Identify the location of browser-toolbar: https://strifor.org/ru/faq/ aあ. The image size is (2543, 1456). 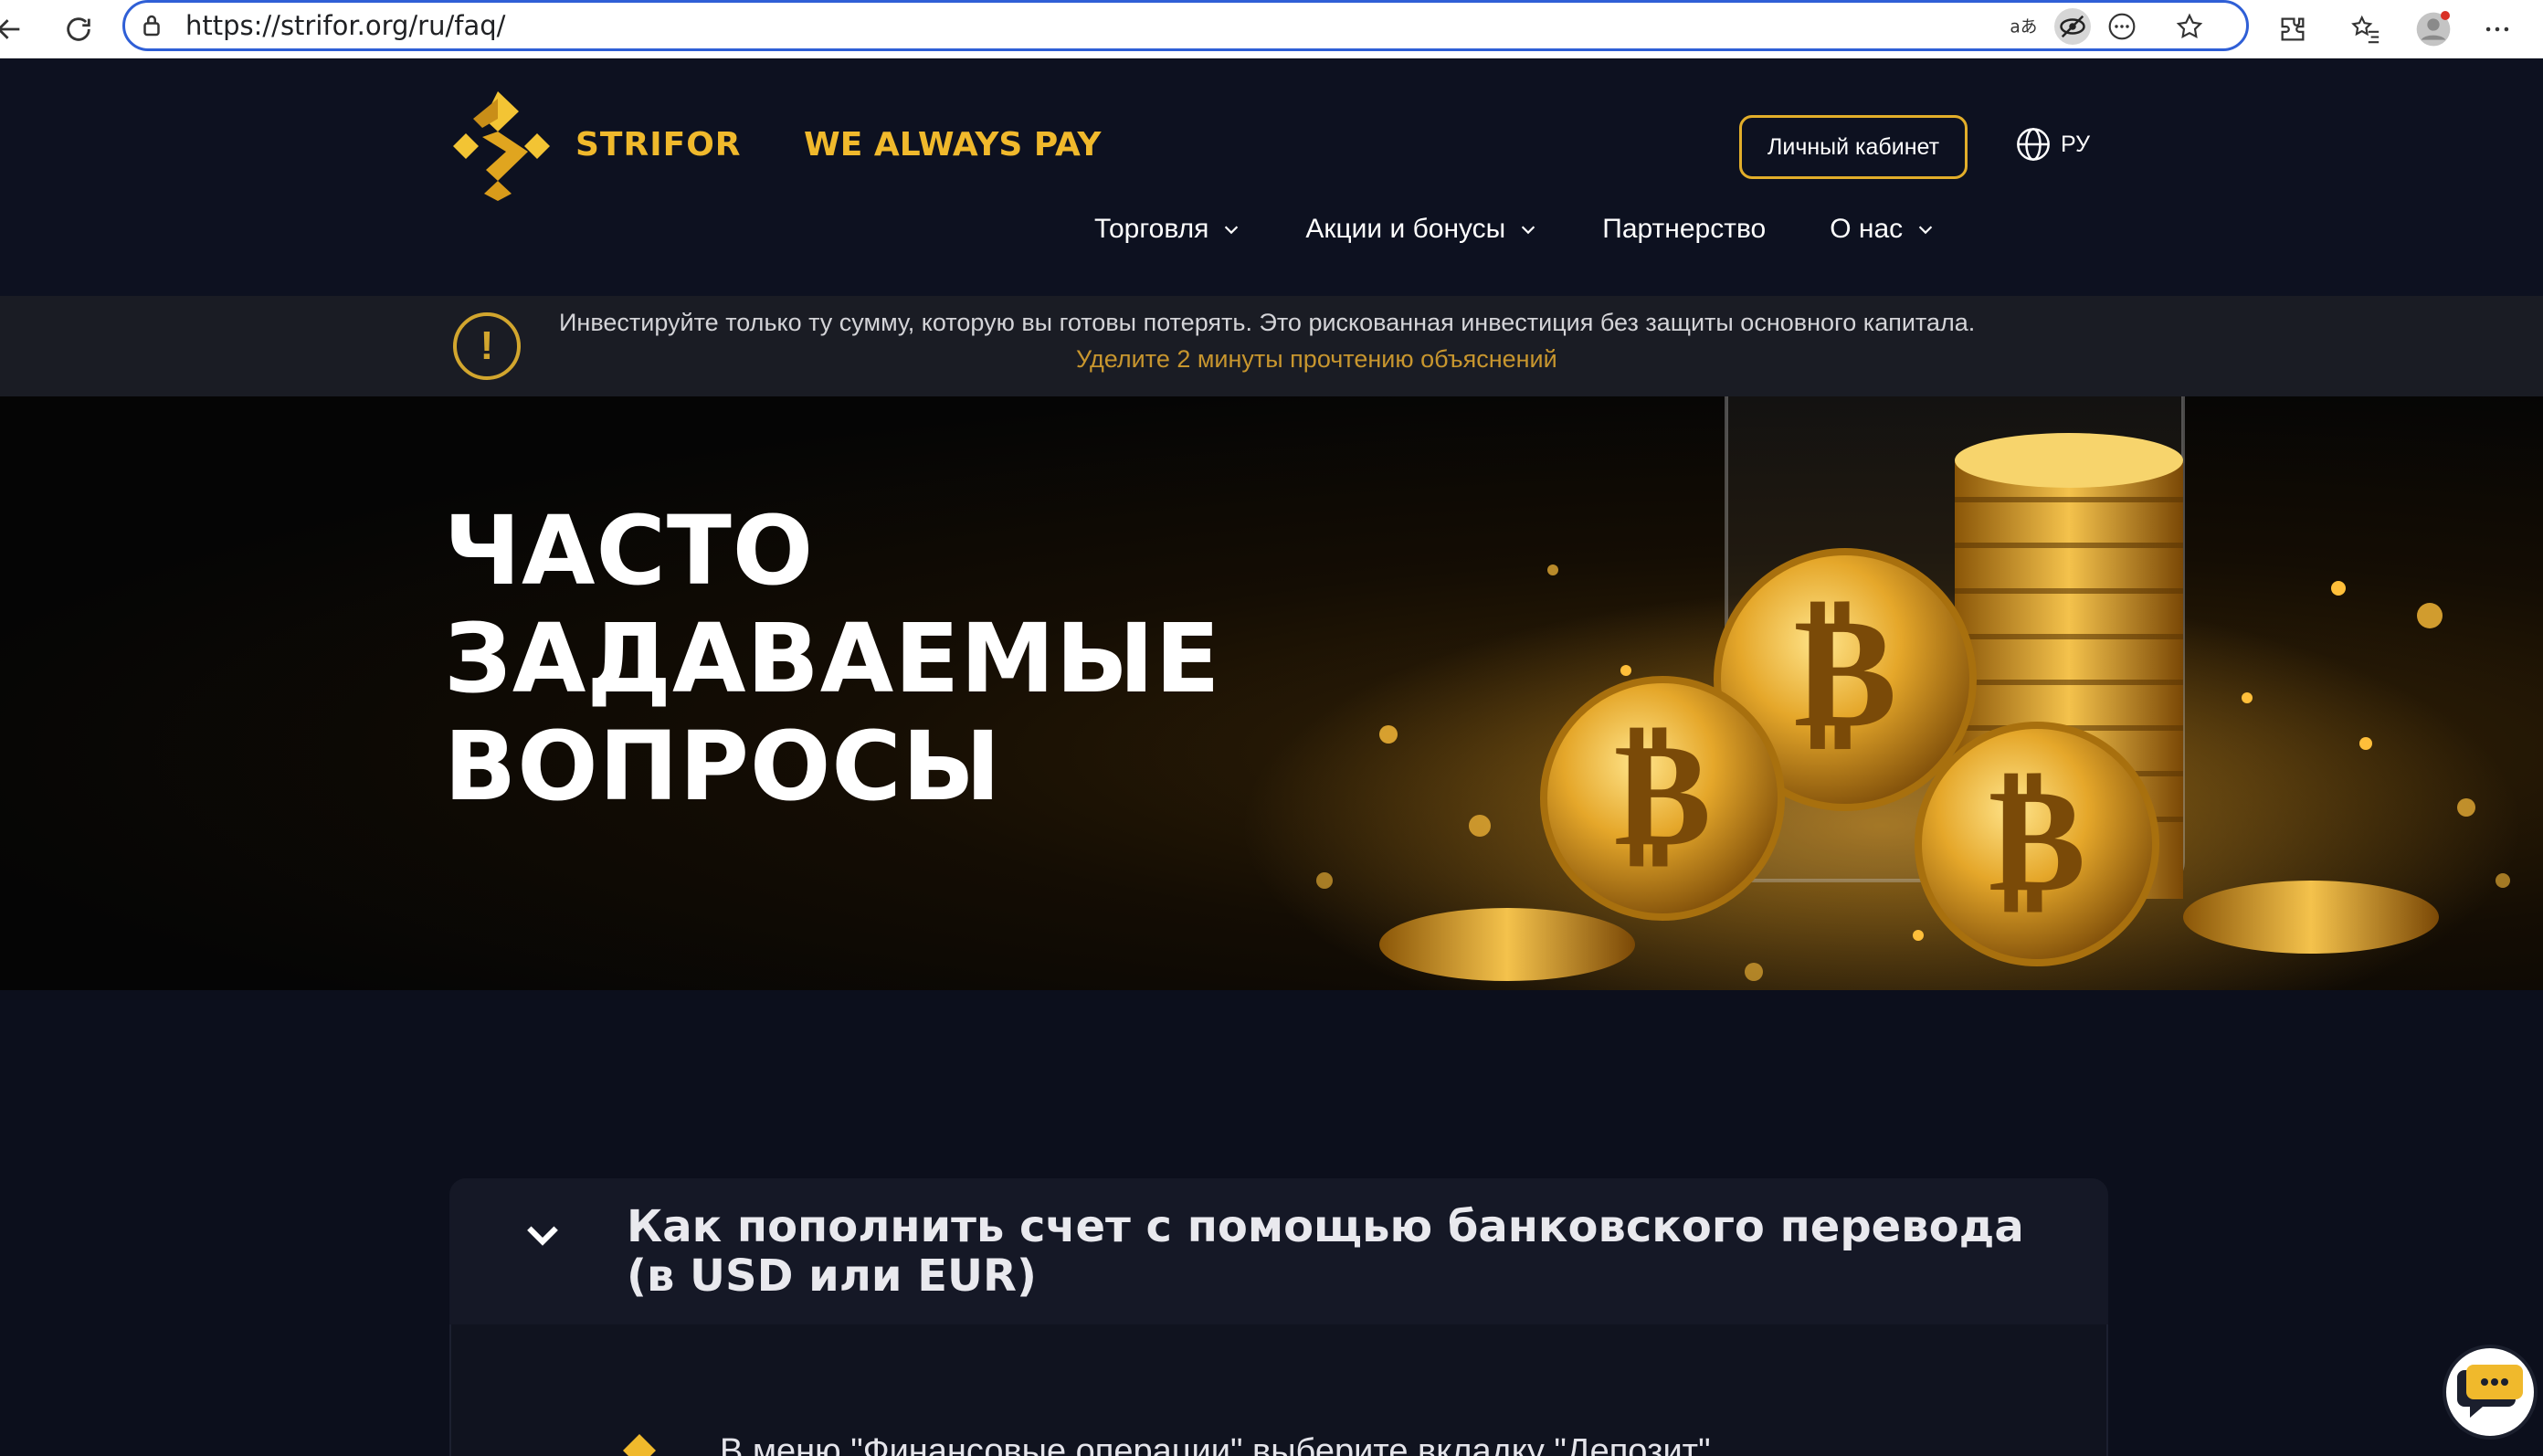
(1272, 29).